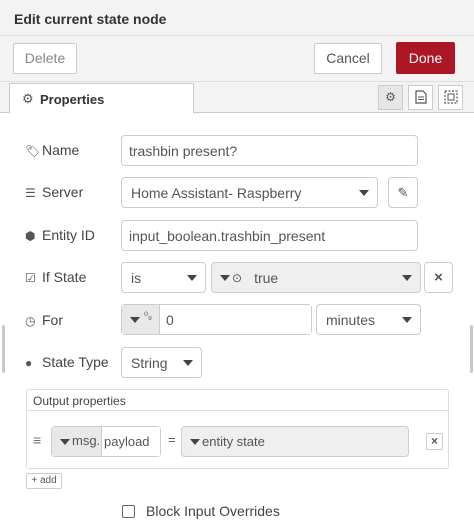  I want to click on state-type-select: String, so click(161, 362).